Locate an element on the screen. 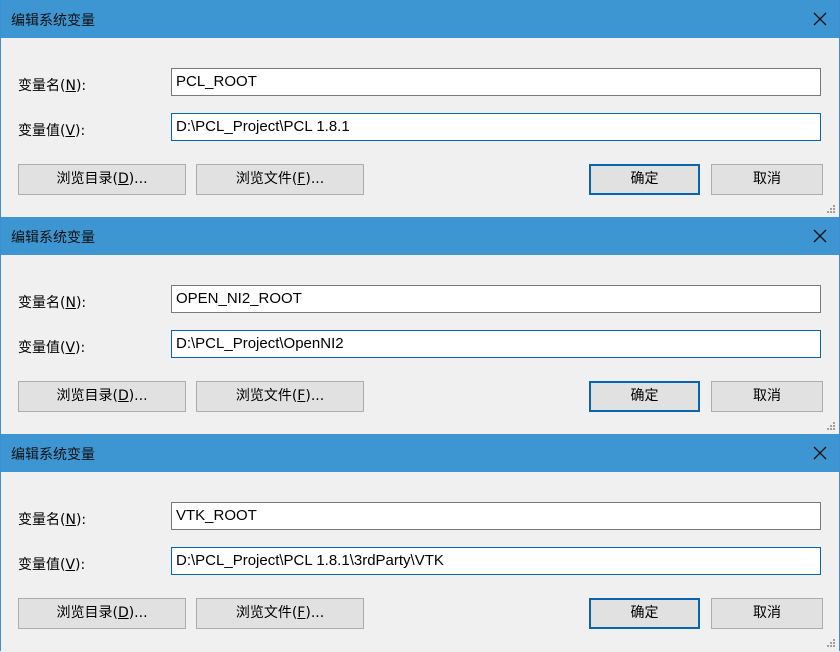 This screenshot has height=652, width=840. variable-name-input: PCL_ROOT is located at coordinates (496, 82).